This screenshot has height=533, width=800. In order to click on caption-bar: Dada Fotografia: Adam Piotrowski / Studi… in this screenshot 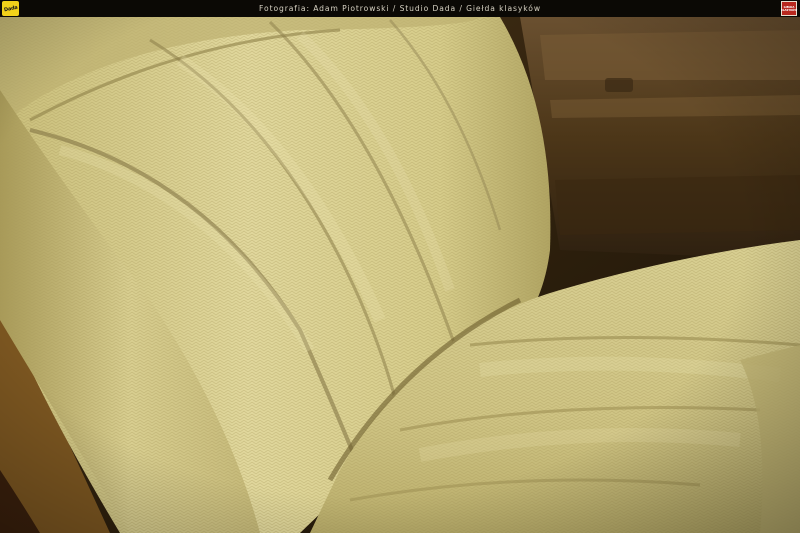, I will do `click(400, 8)`.